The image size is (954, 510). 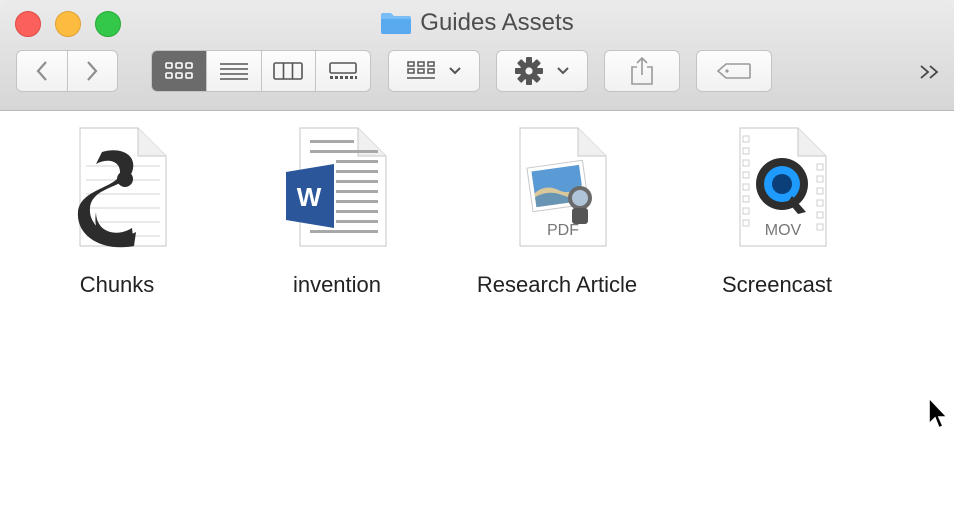 I want to click on file-type-badge: MOV, so click(x=783, y=230).